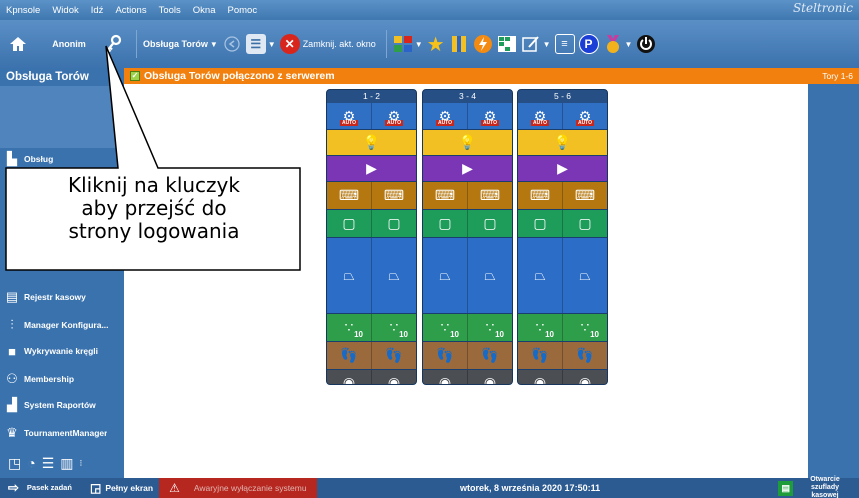 The width and height of the screenshot is (859, 498). What do you see at coordinates (81, 463) in the screenshot?
I see `more-icon: ⁝` at bounding box center [81, 463].